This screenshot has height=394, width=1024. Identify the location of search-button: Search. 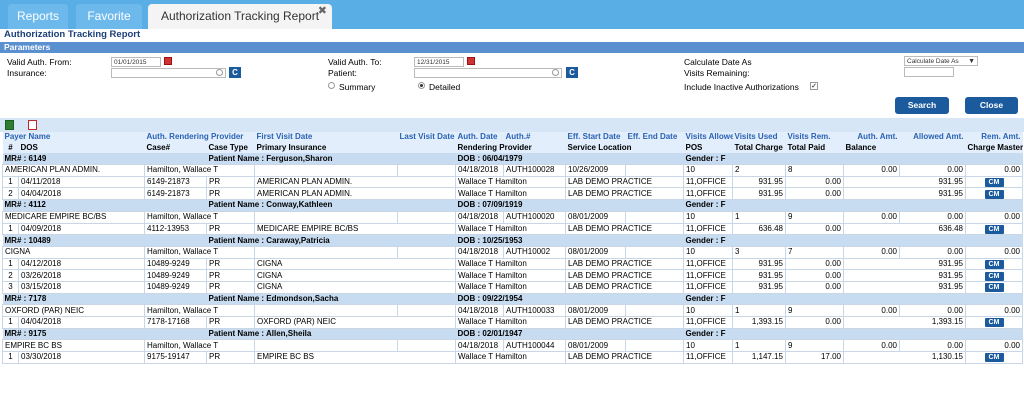
(922, 105).